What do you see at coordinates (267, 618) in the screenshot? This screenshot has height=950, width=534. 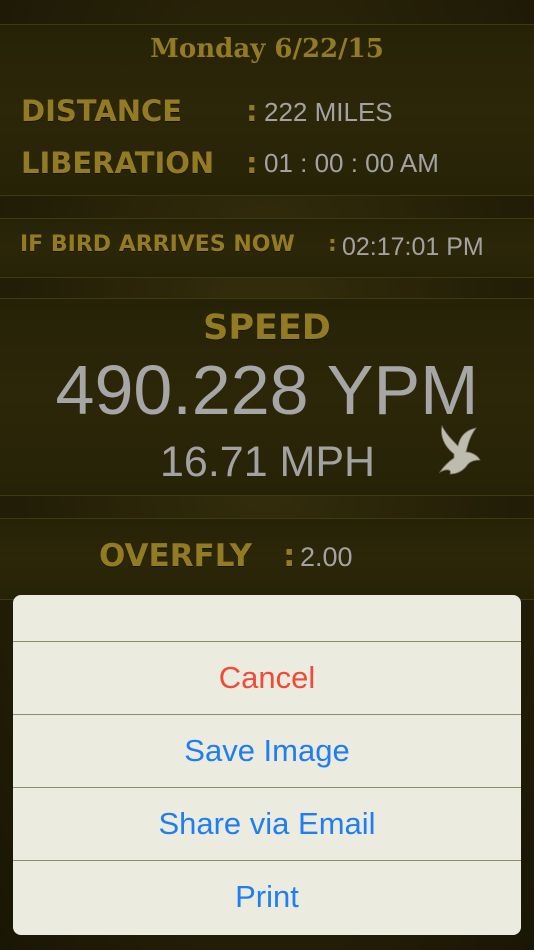 I see `action-sheet-header` at bounding box center [267, 618].